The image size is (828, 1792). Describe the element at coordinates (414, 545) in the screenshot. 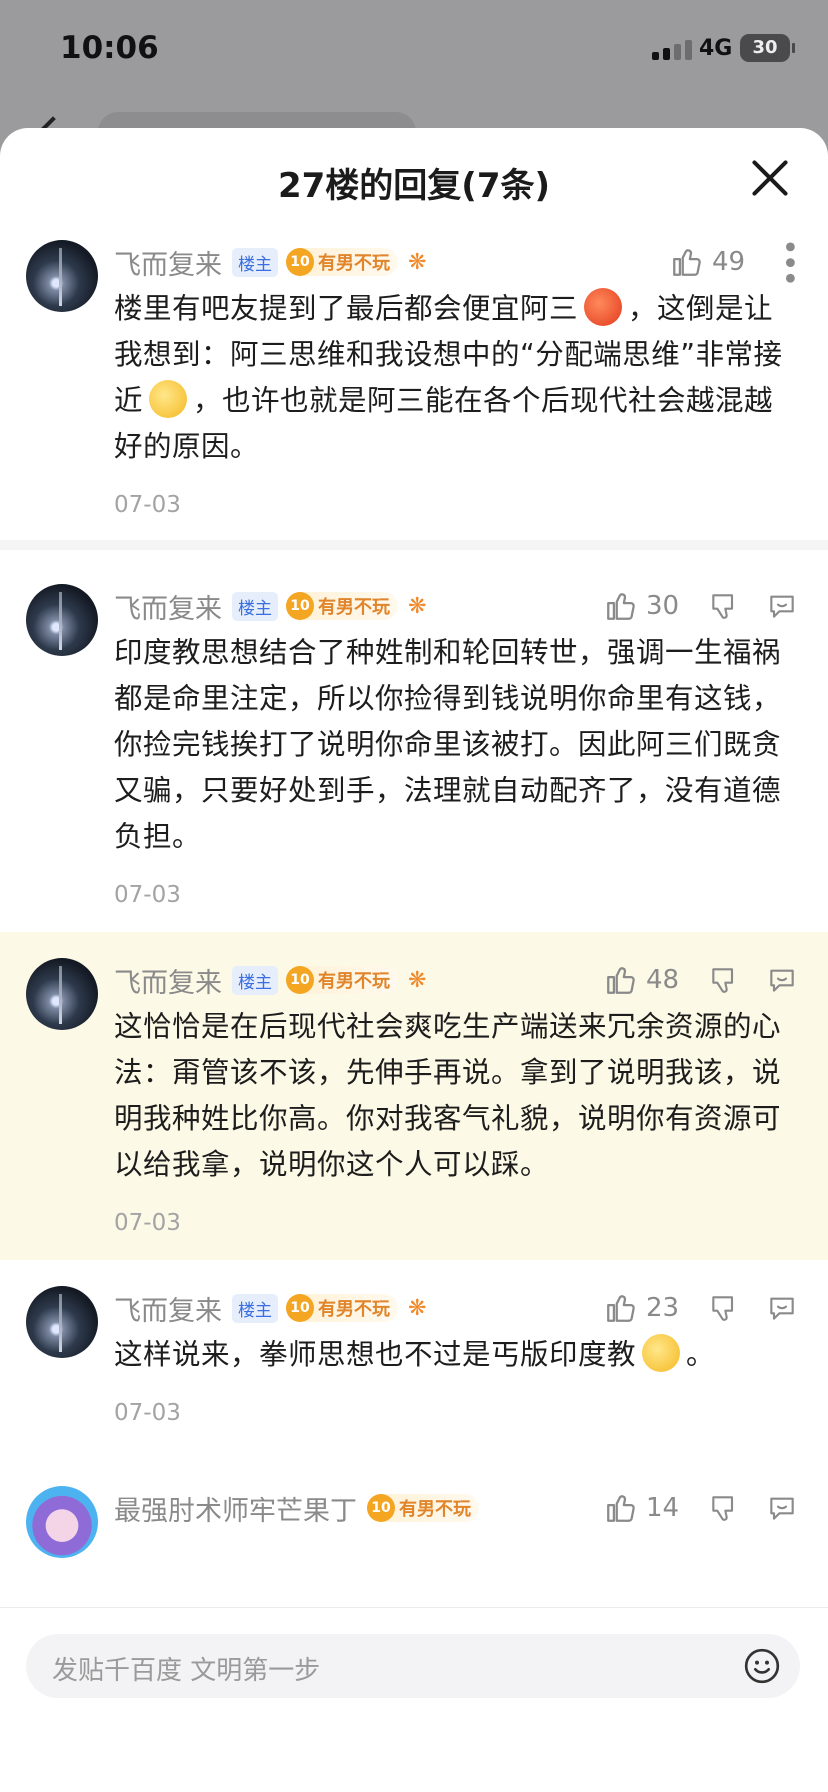

I see `section-divider` at that location.